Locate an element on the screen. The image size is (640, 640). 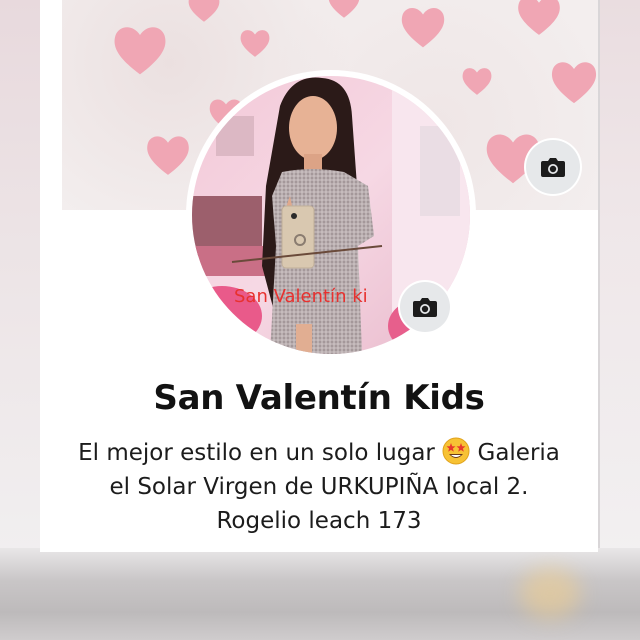
bio-line-1-end: Galeria is located at coordinates (518, 453).